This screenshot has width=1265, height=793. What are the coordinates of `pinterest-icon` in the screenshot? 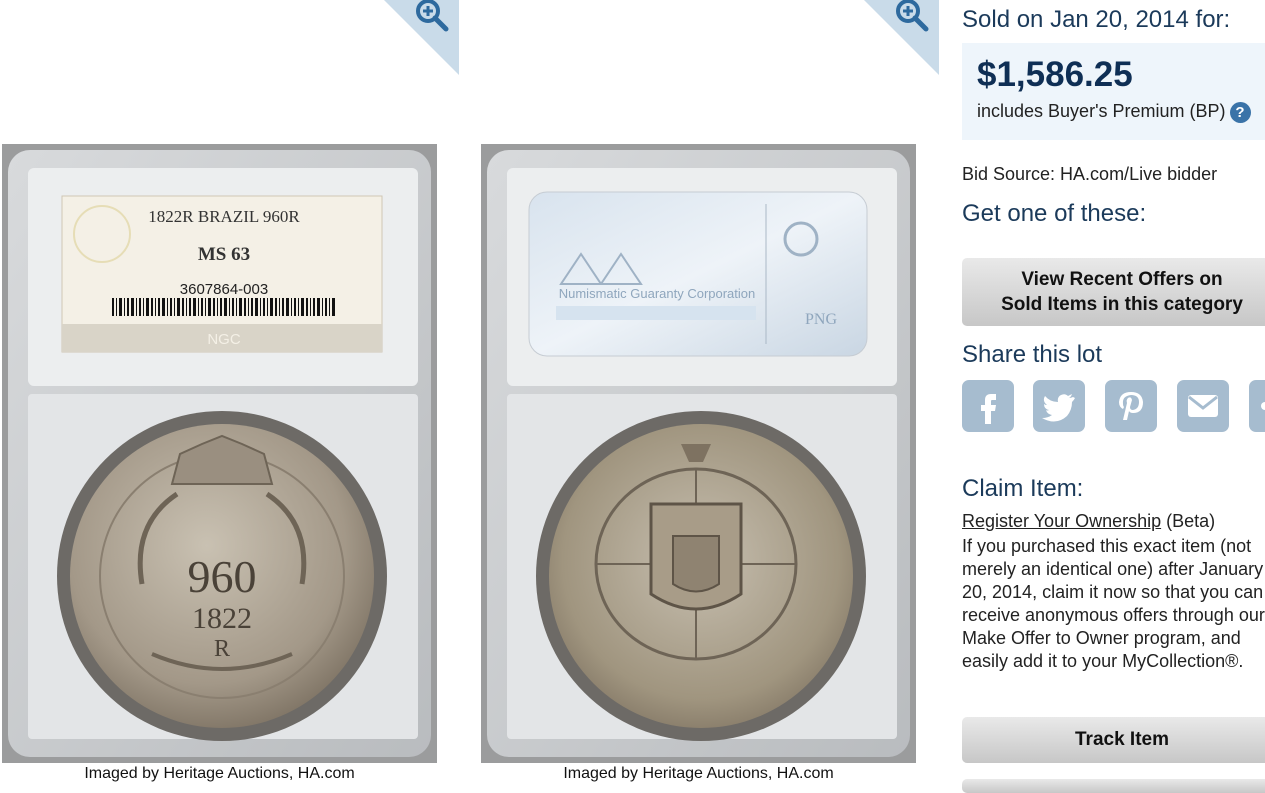 It's located at (1131, 406).